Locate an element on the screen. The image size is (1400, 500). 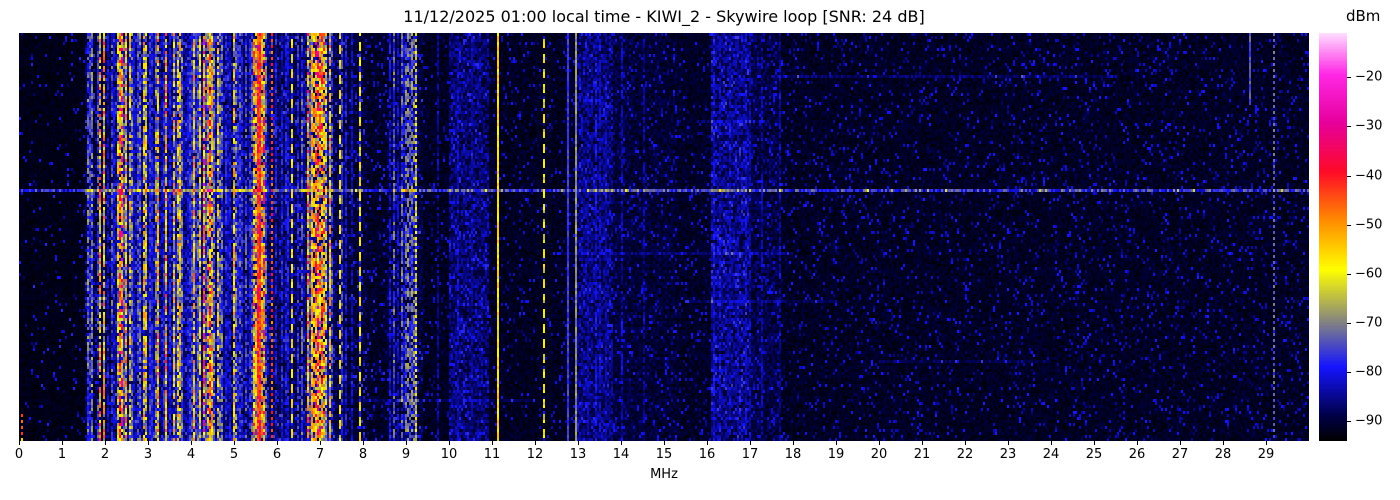
x-tick-label: 7 is located at coordinates (320, 454).